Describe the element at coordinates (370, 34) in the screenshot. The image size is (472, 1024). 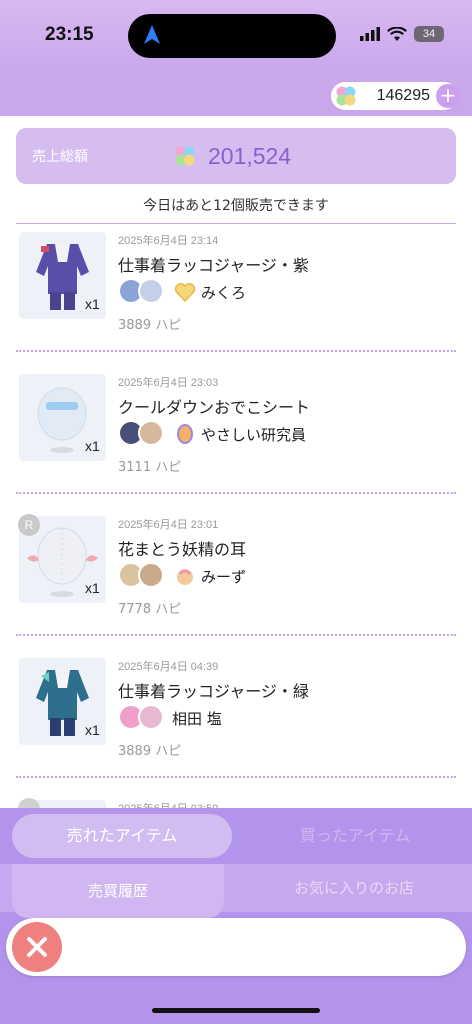
I see `signal-icon` at that location.